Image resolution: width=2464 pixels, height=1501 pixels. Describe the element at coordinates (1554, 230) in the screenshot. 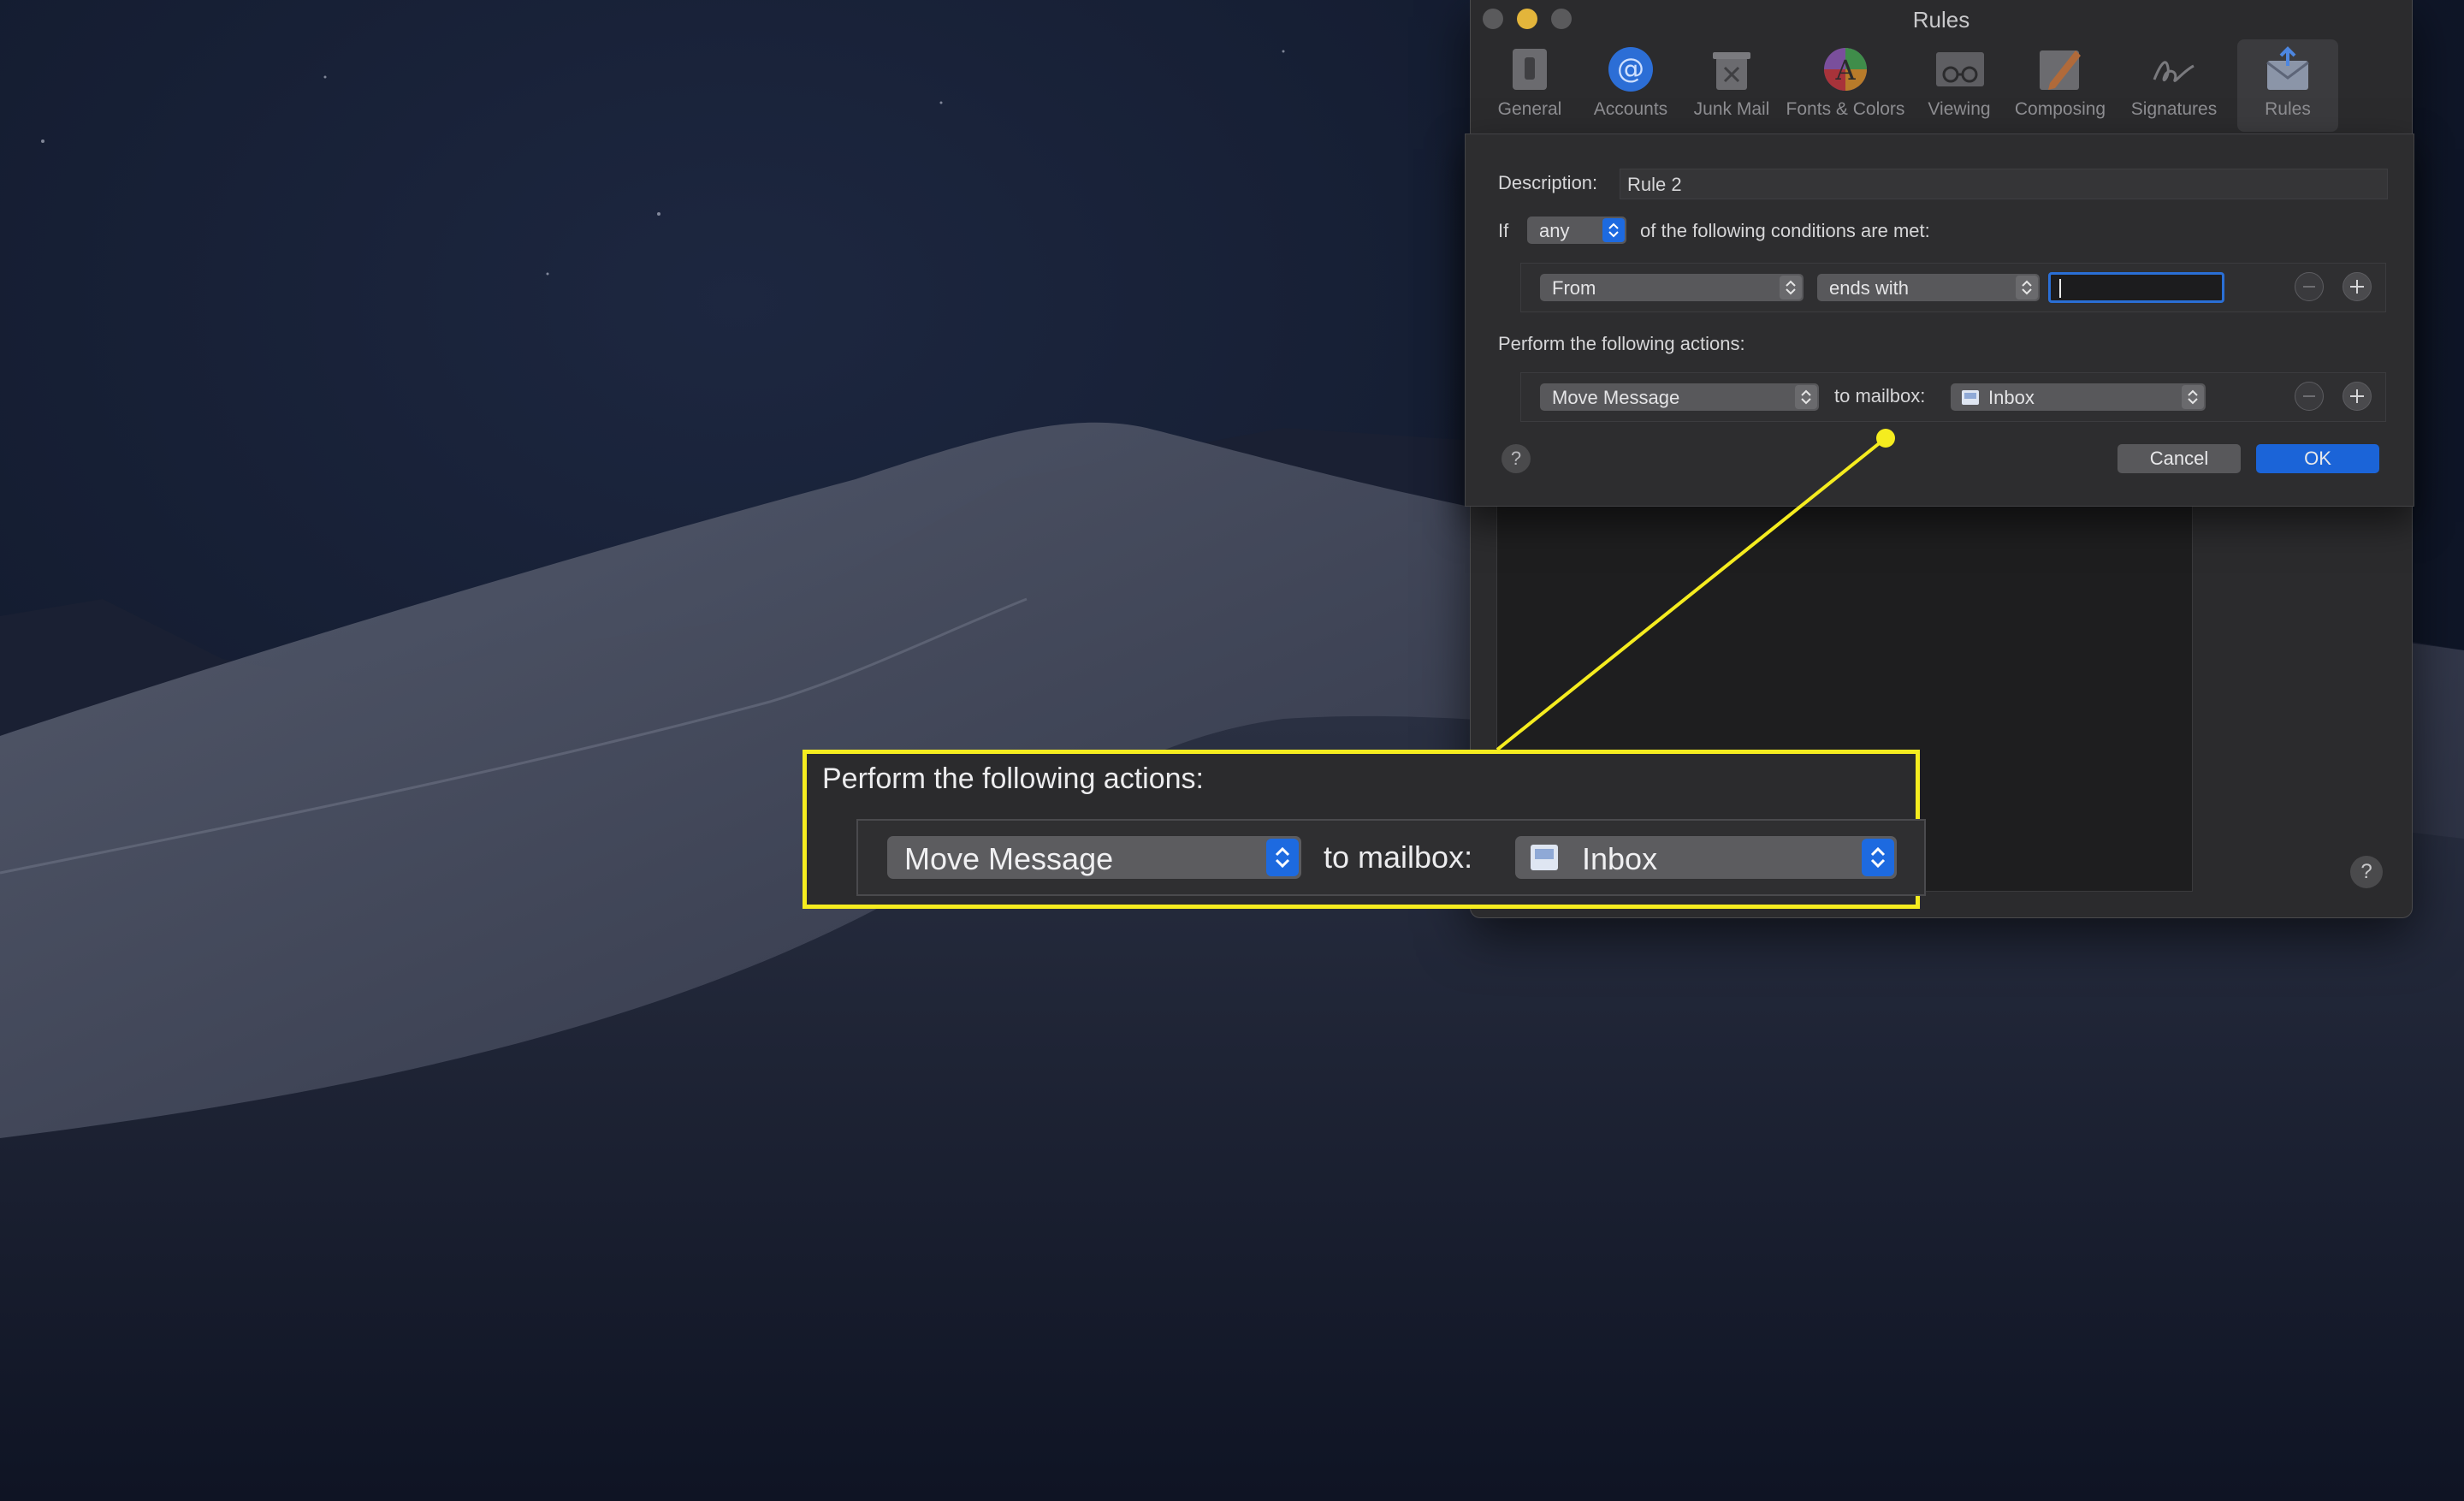

I see `match-popup-value: any` at that location.